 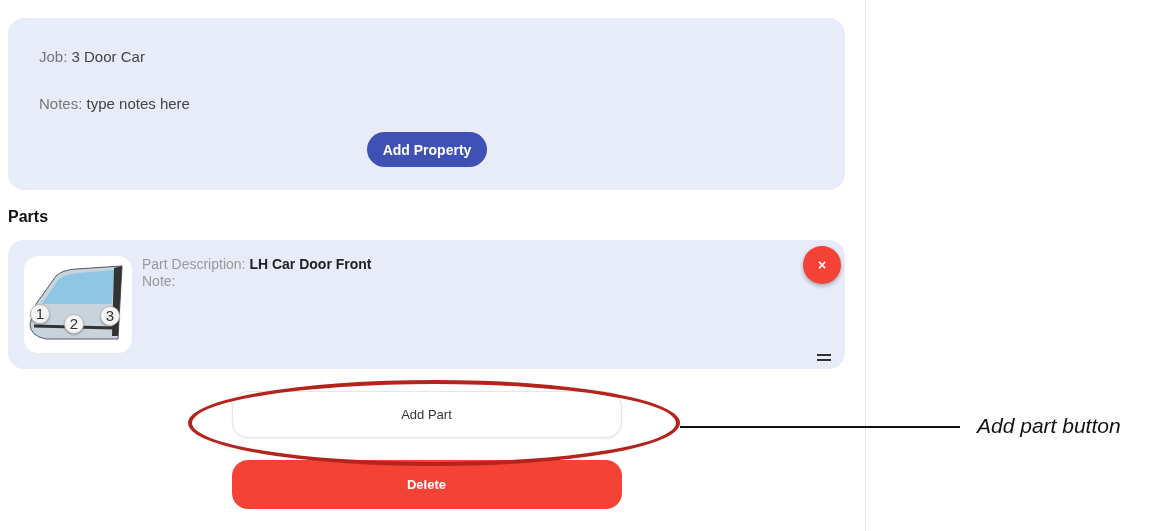 I want to click on remove-button: ×, so click(x=822, y=265).